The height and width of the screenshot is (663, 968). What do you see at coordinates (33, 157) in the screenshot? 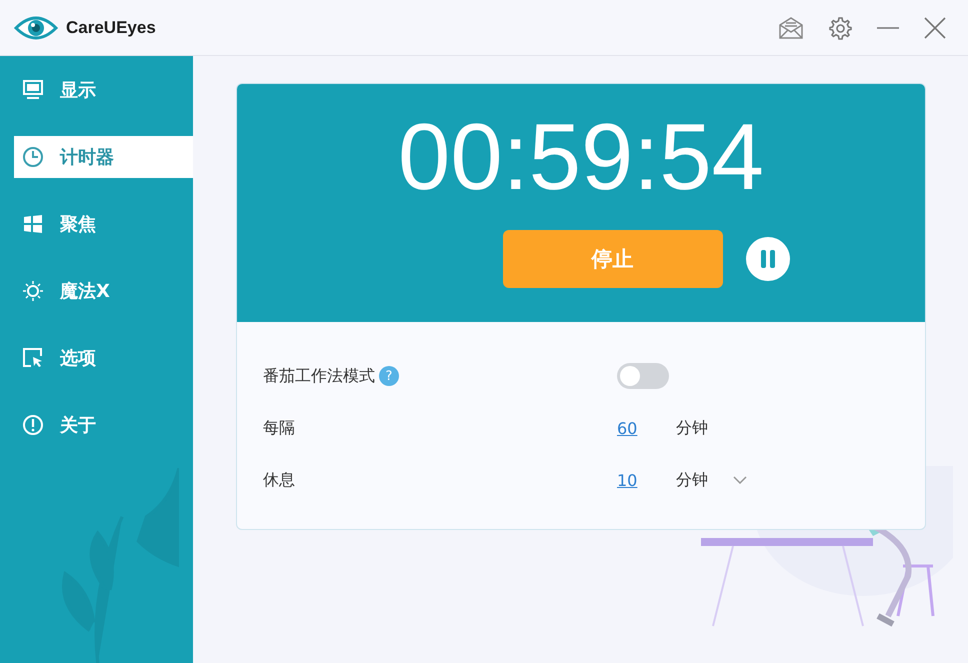
I see `clock-icon` at bounding box center [33, 157].